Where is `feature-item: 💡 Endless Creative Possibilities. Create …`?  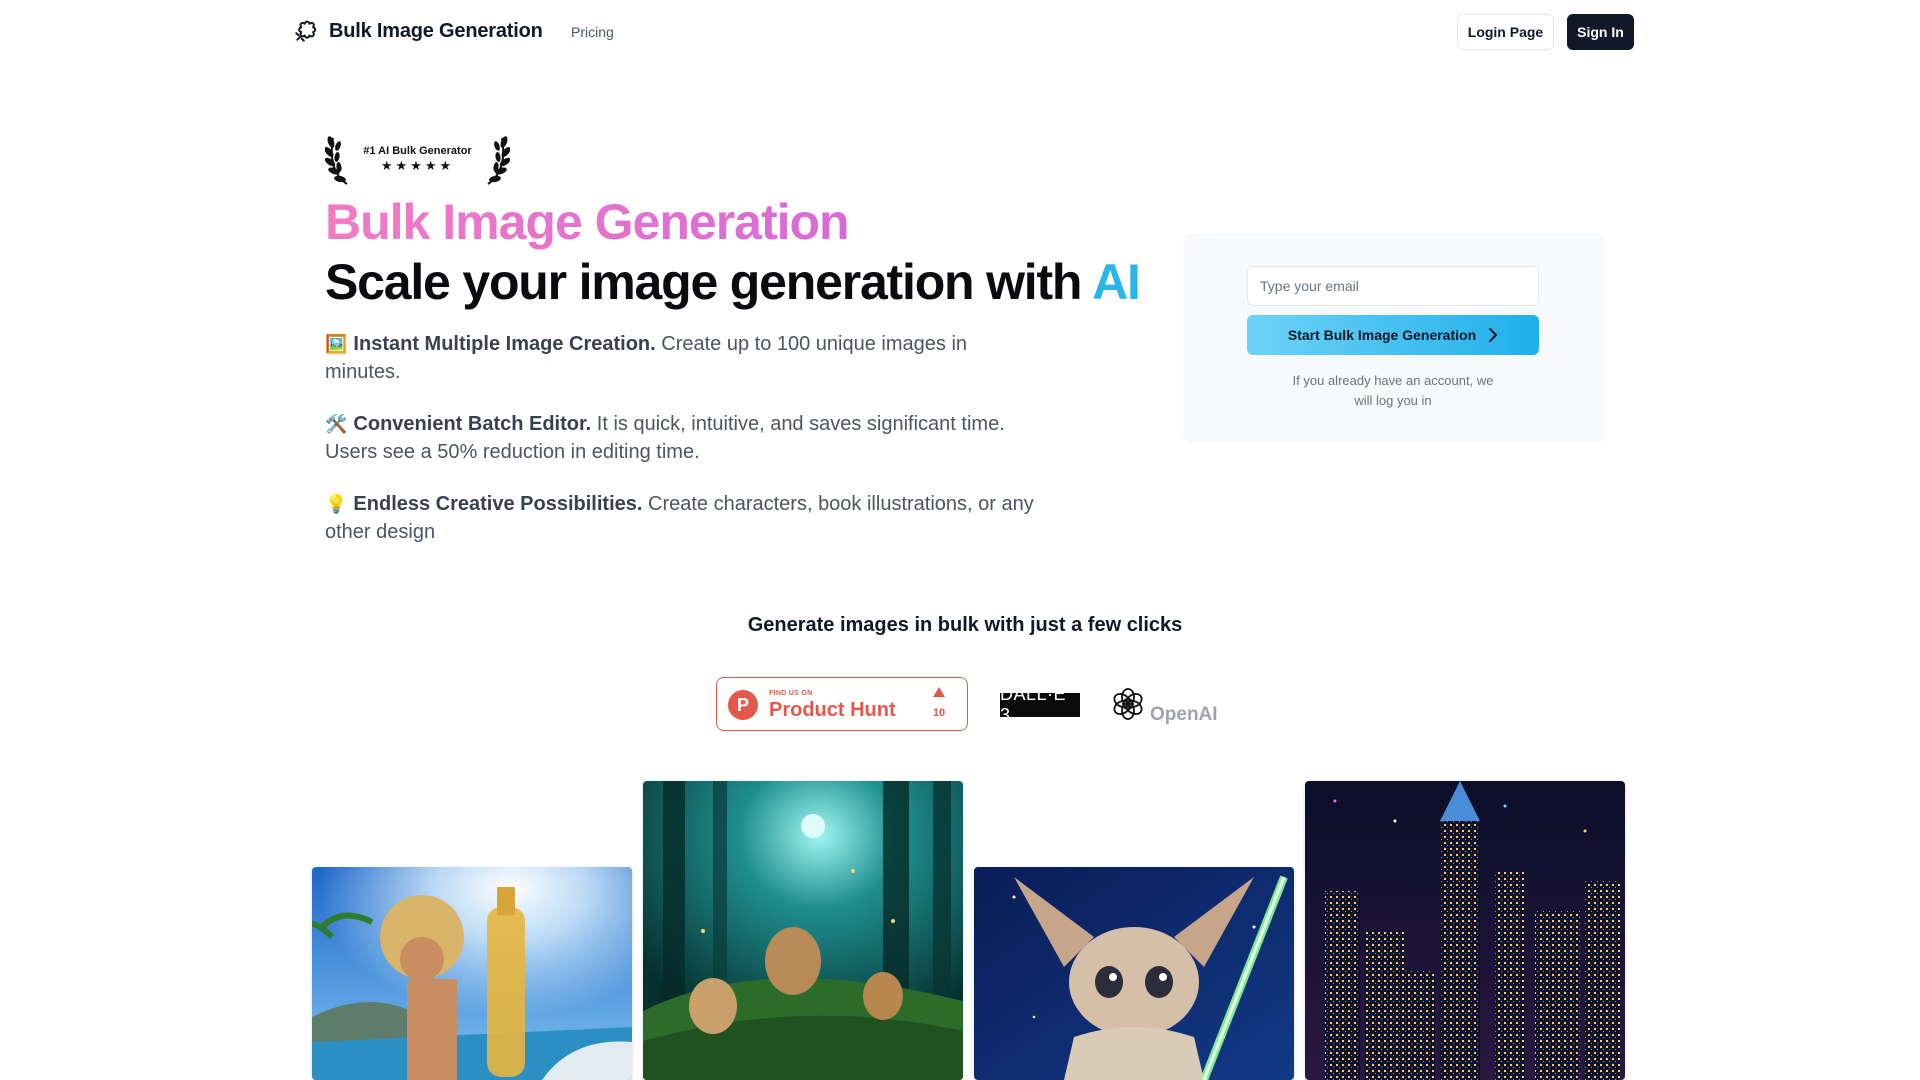 feature-item: 💡 Endless Creative Possibilities. Create … is located at coordinates (685, 518).